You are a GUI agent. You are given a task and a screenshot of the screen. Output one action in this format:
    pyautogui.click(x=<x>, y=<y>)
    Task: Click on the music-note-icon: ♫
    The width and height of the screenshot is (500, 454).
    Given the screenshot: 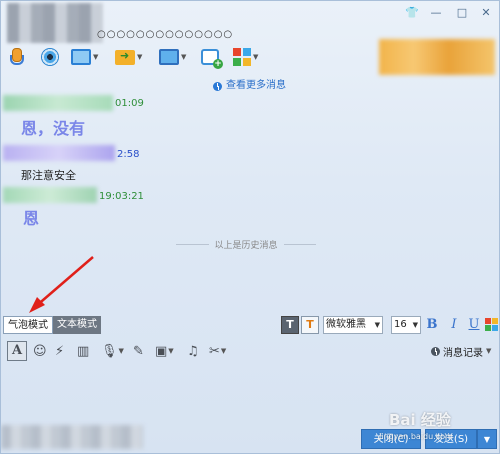 What is the action you would take?
    pyautogui.click(x=193, y=351)
    